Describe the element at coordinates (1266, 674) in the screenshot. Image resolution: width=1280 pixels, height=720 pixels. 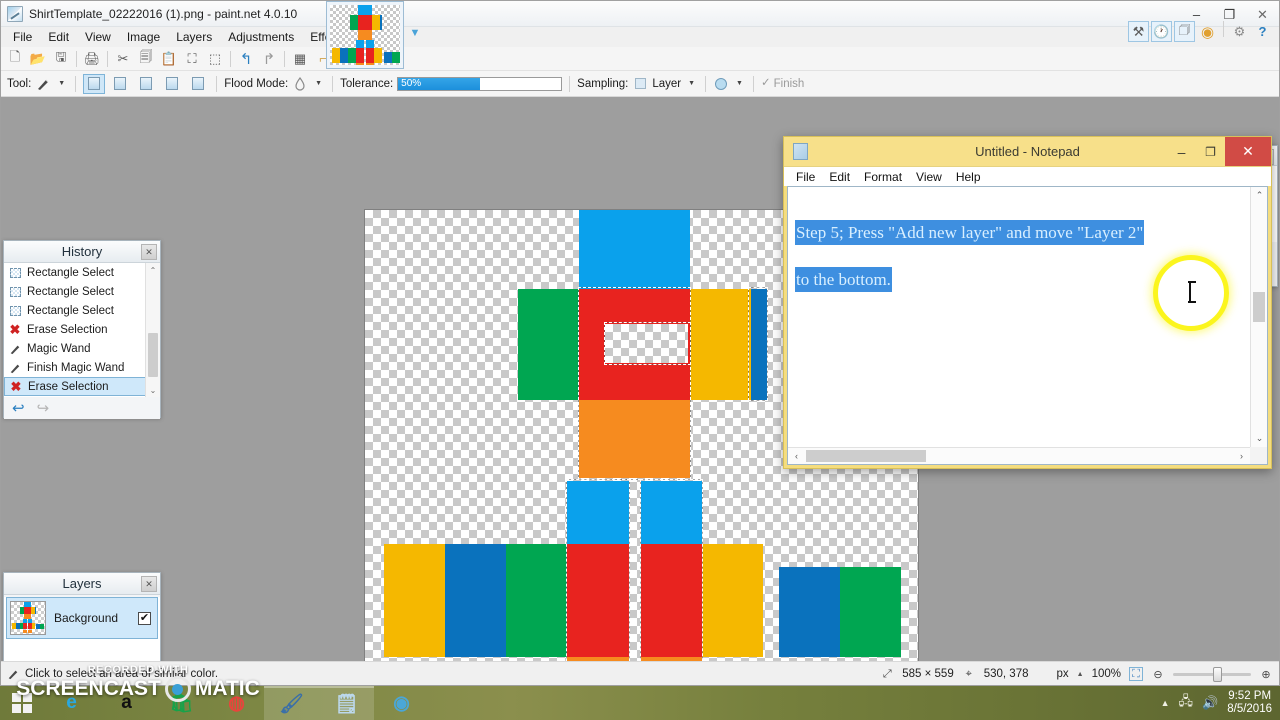
I see `zoom-in-icon: ⊕` at that location.